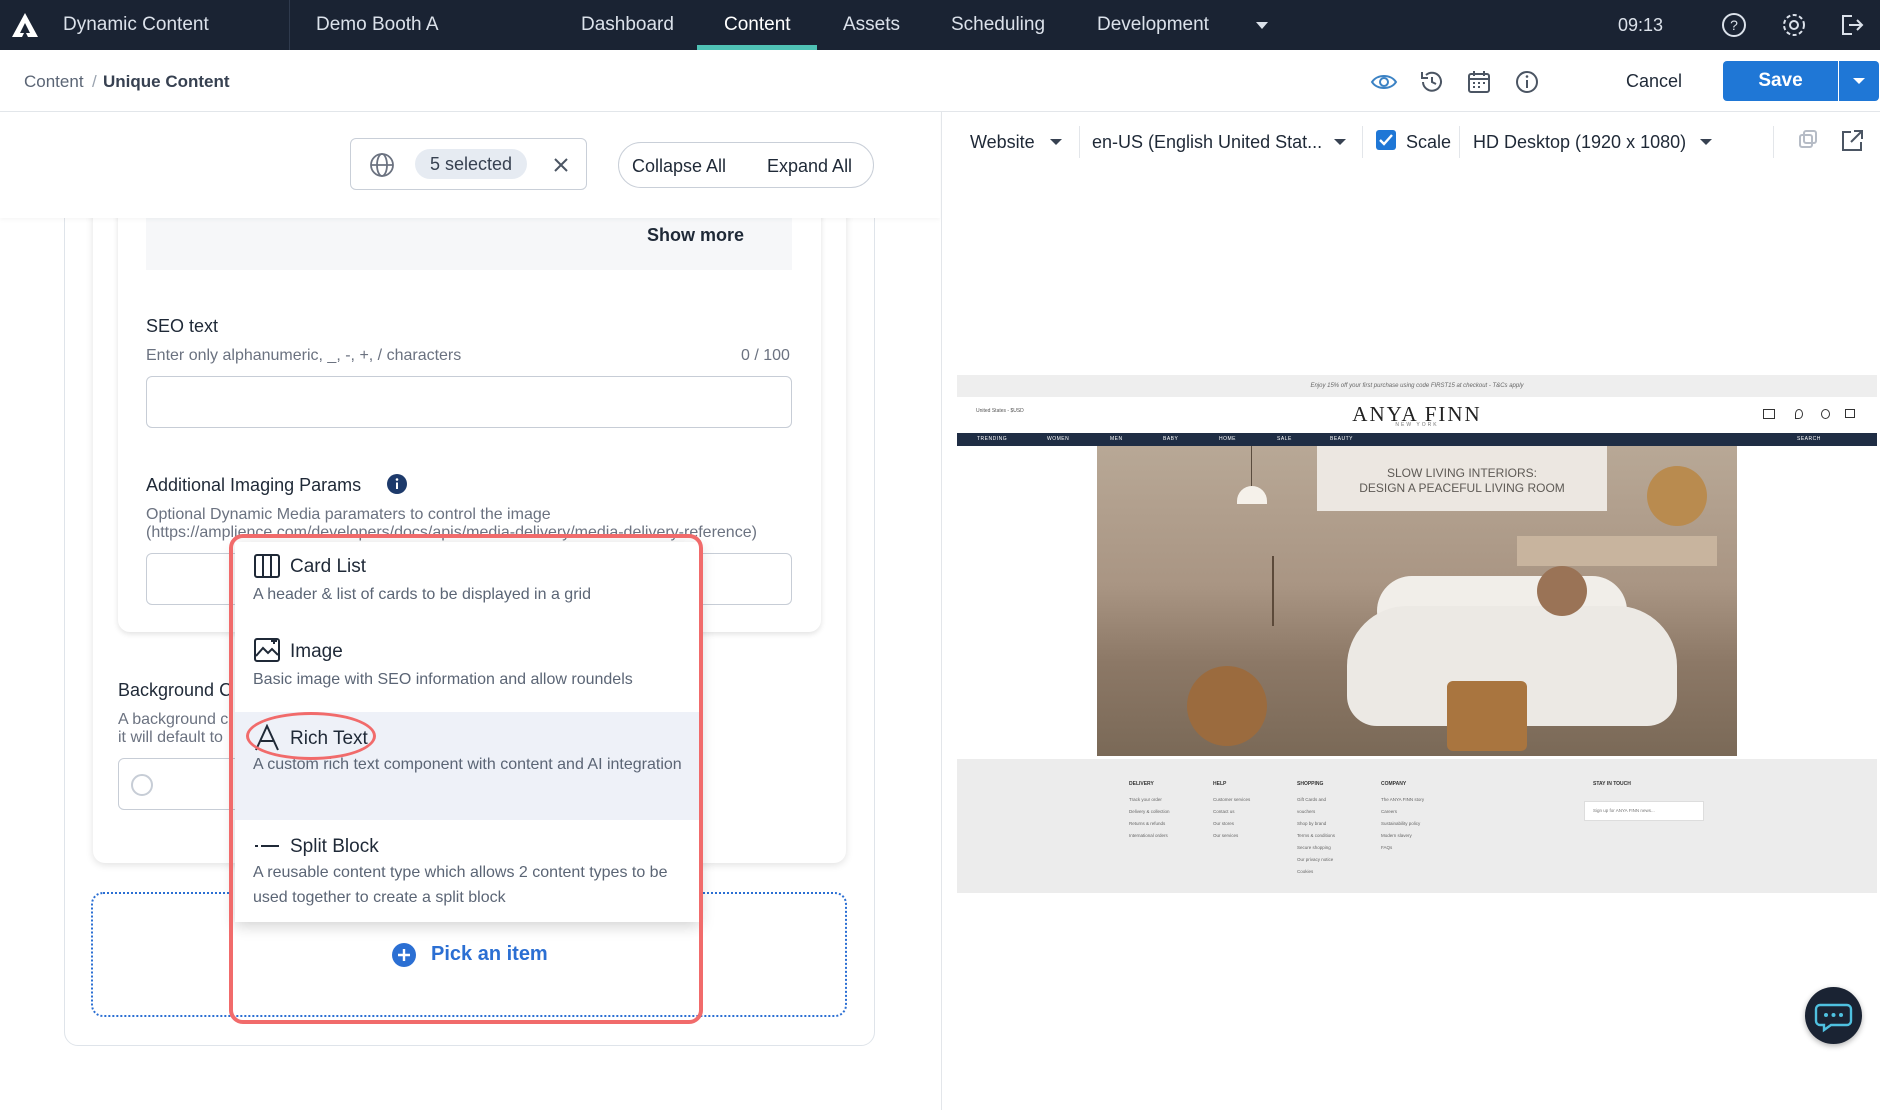 Image resolution: width=1880 pixels, height=1110 pixels. What do you see at coordinates (1311, 823) in the screenshot?
I see `footer-link: Shop by brand` at bounding box center [1311, 823].